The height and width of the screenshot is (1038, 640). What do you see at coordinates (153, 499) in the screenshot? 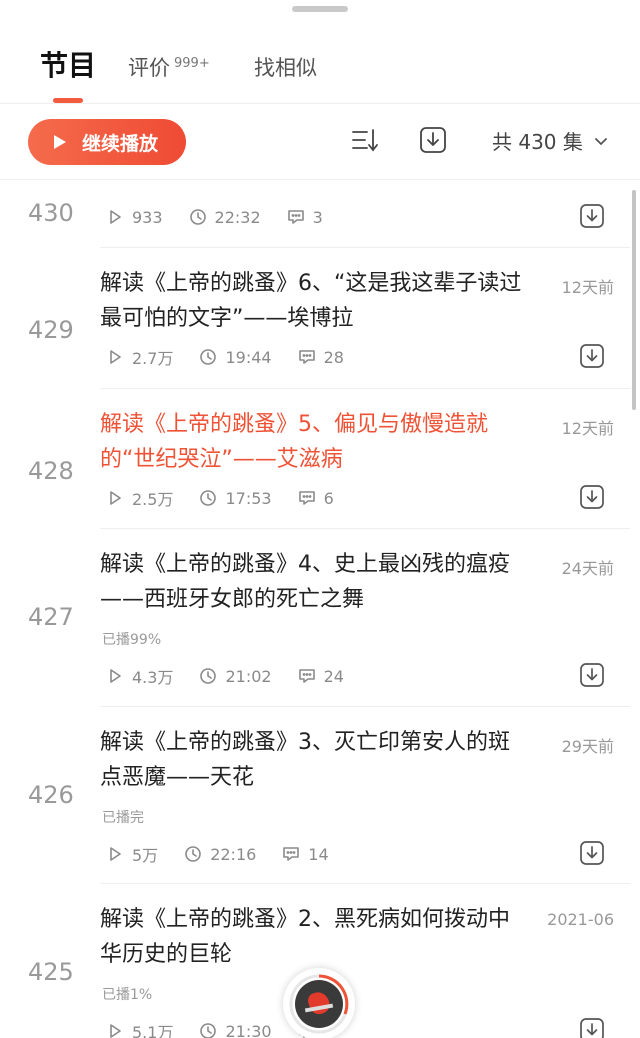
I see `play-count: 2.5万` at bounding box center [153, 499].